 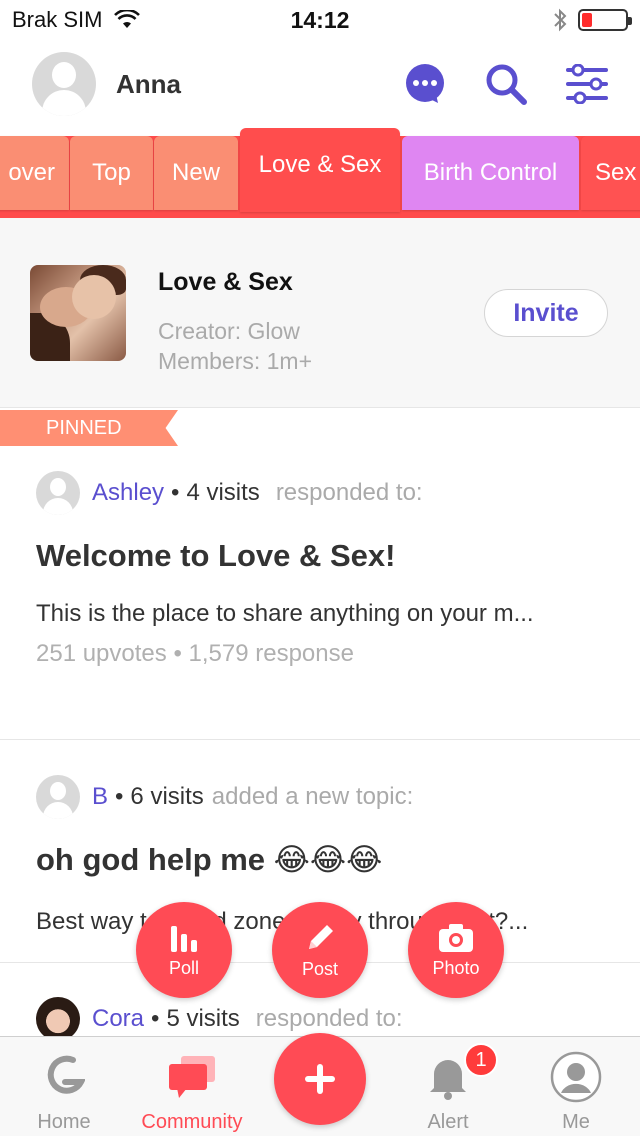 I want to click on pencil-icon, so click(x=321, y=936).